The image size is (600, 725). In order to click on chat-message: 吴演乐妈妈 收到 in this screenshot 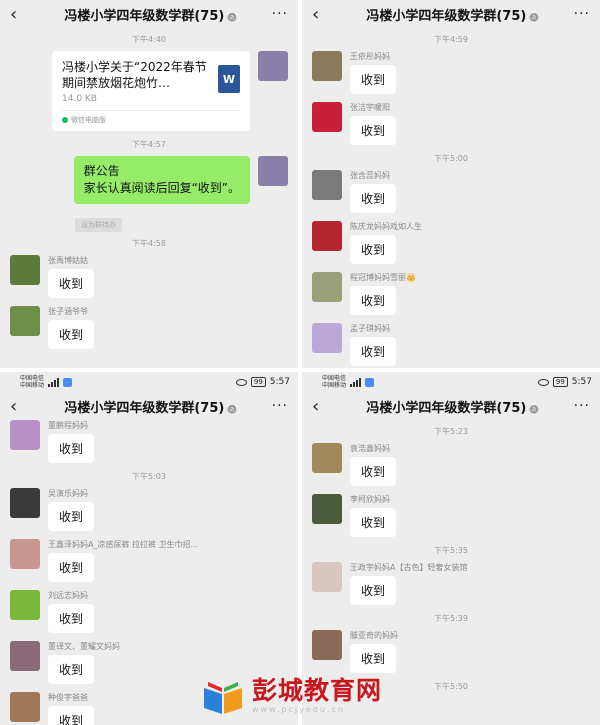, I will do `click(149, 509)`.